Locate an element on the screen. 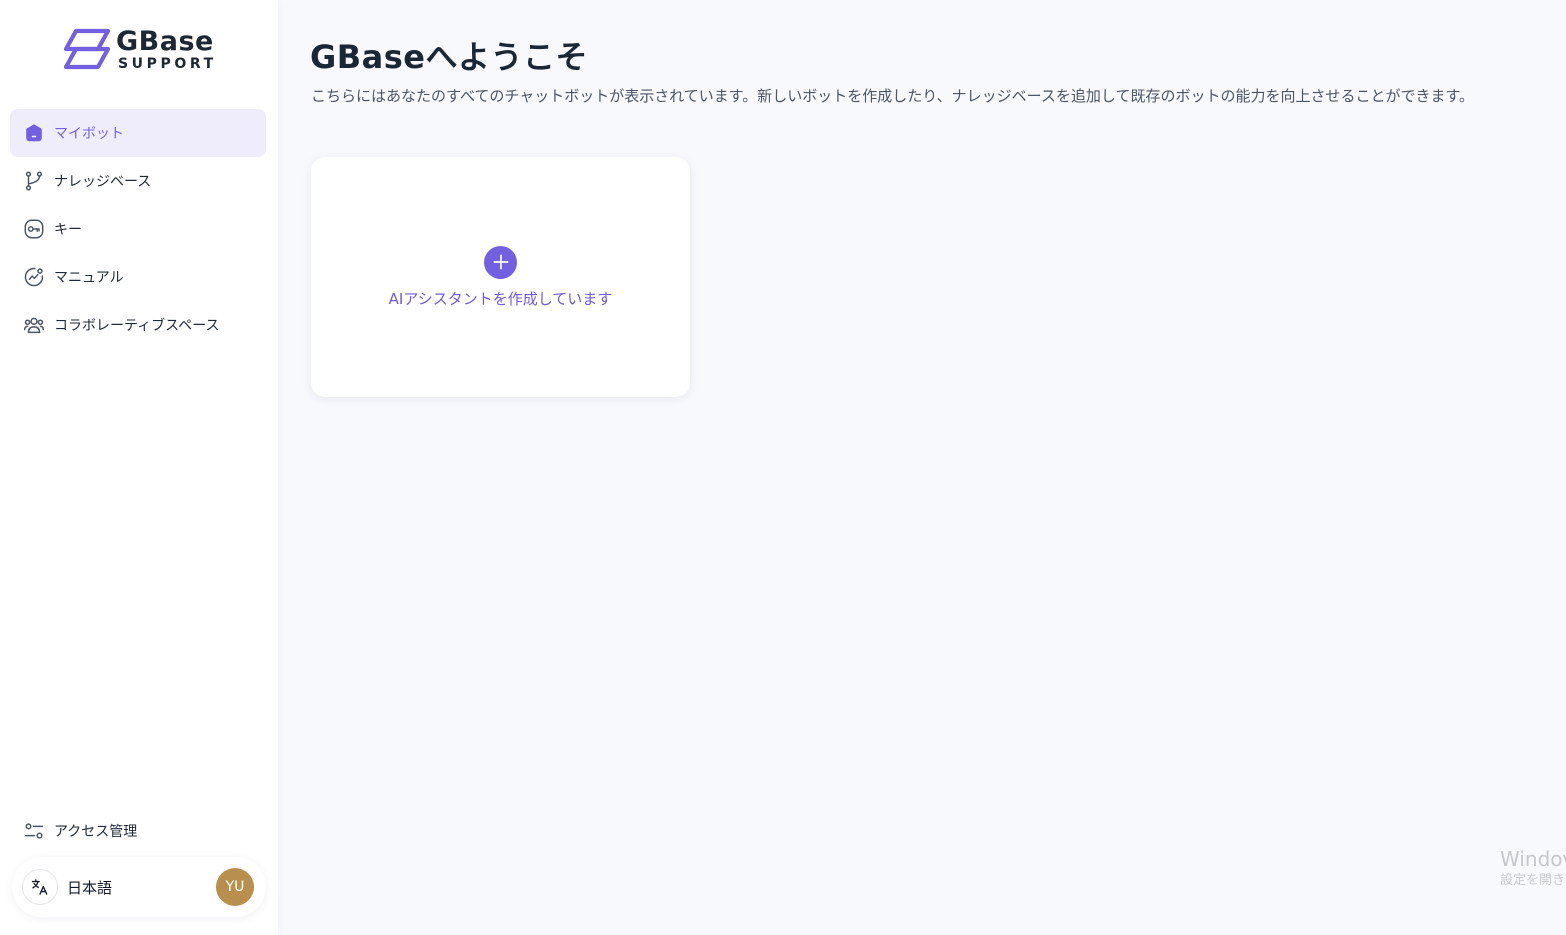 This screenshot has height=935, width=1566. settings-sliders-icon is located at coordinates (34, 831).